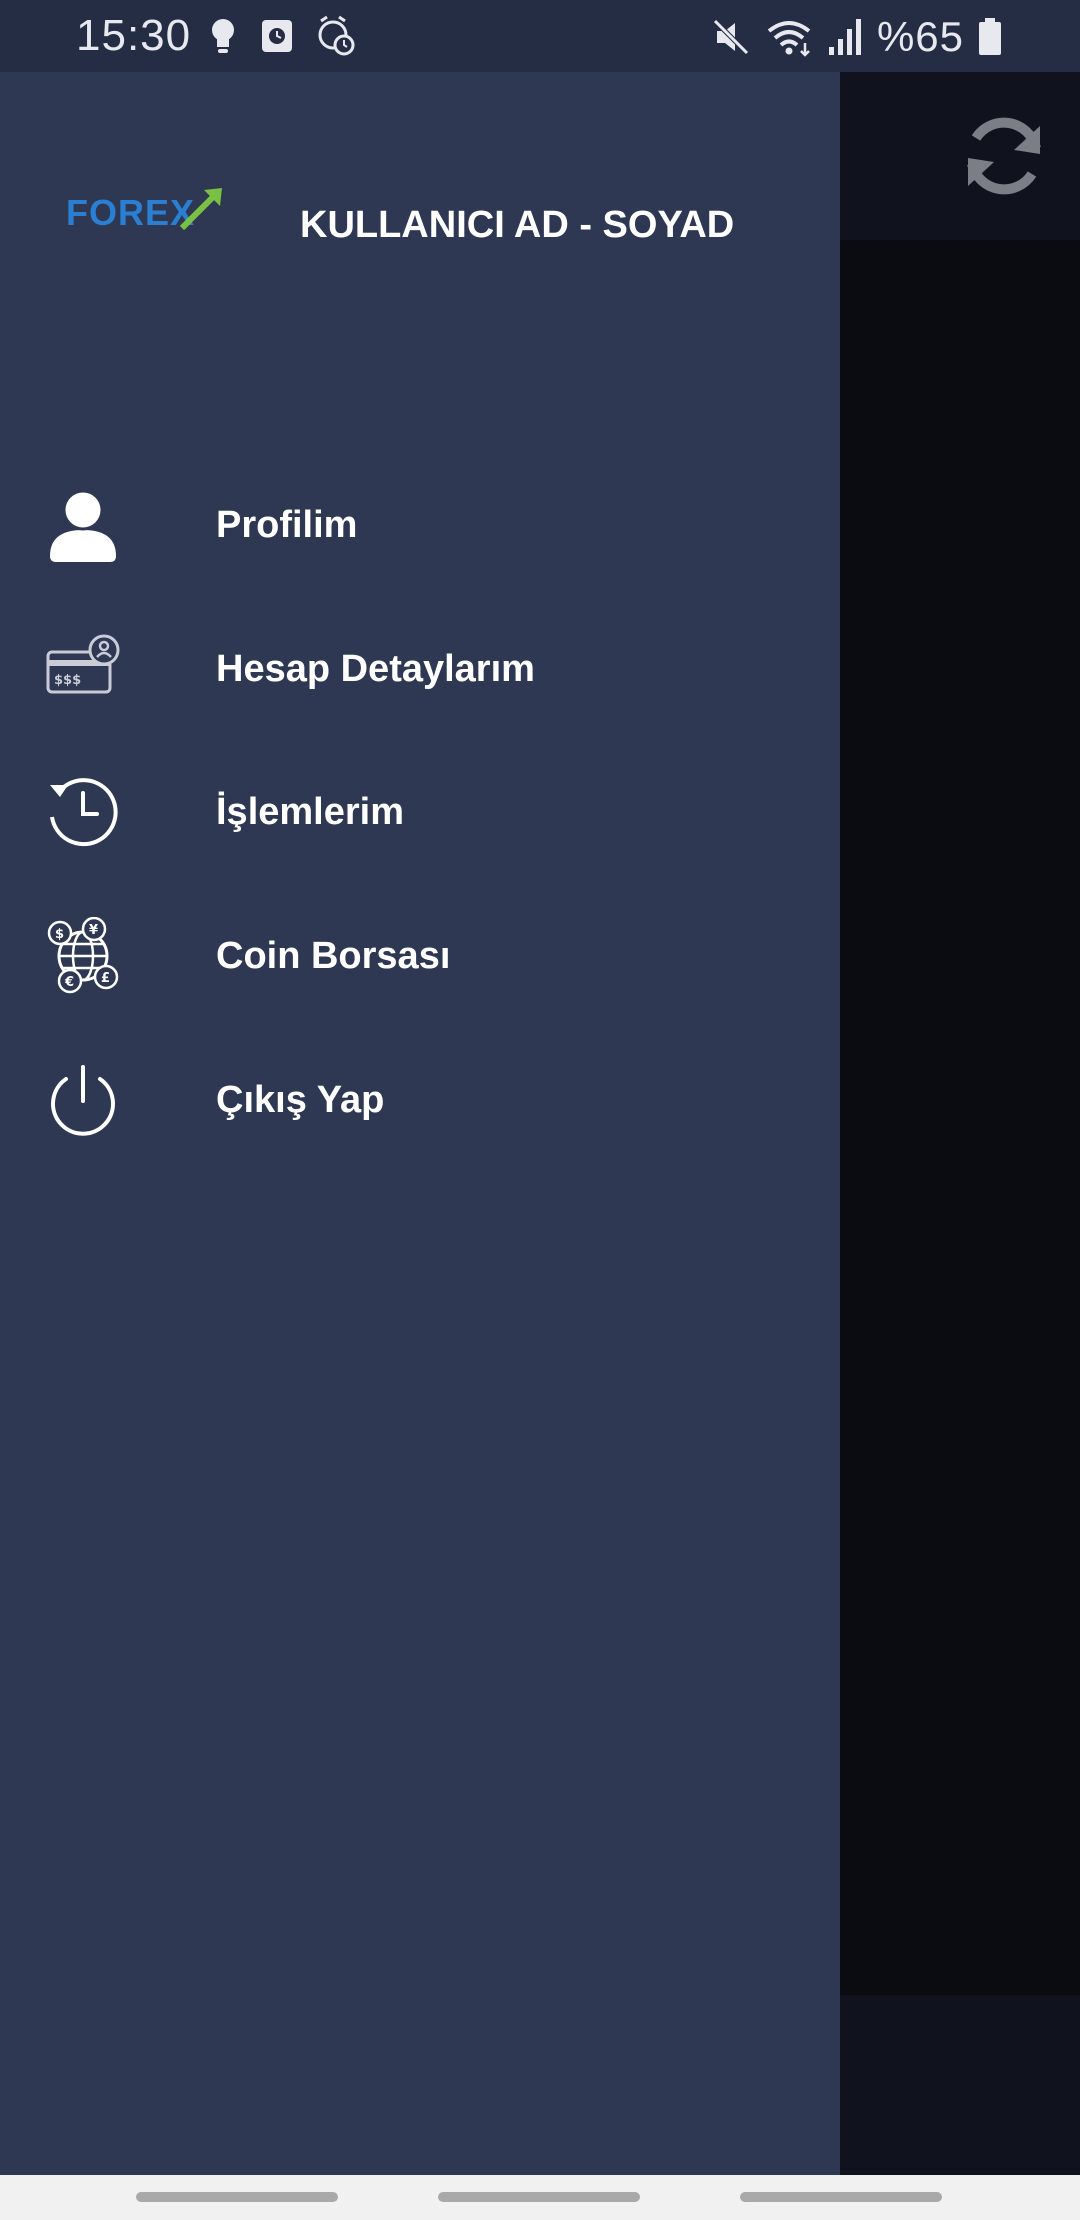  I want to click on mute-icon, so click(731, 37).